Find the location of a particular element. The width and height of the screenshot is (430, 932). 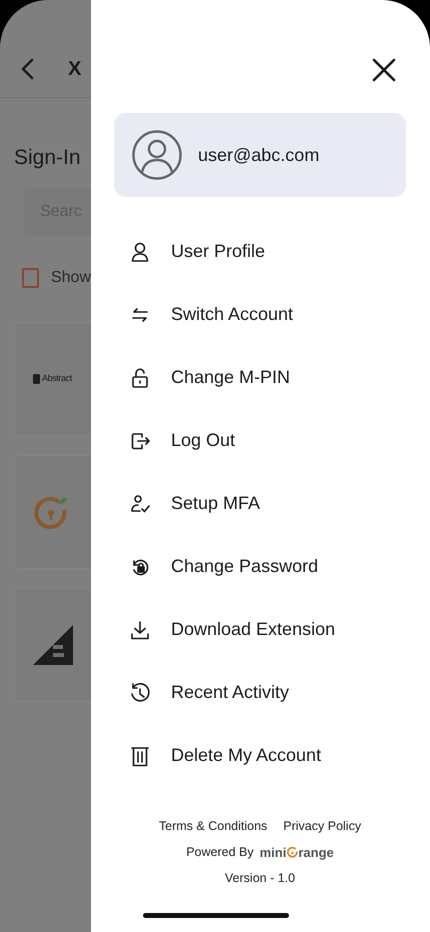

brand-ring-icon is located at coordinates (292, 852).